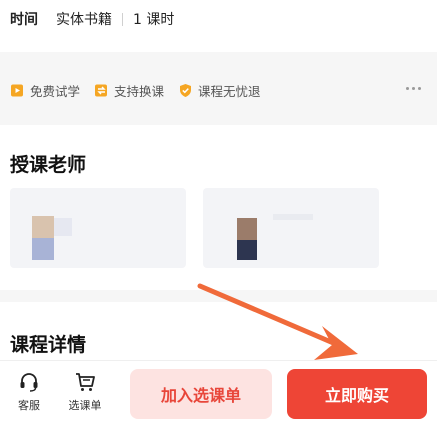 Image resolution: width=437 pixels, height=422 pixels. I want to click on feature-refund: 课程无忧退, so click(219, 90).